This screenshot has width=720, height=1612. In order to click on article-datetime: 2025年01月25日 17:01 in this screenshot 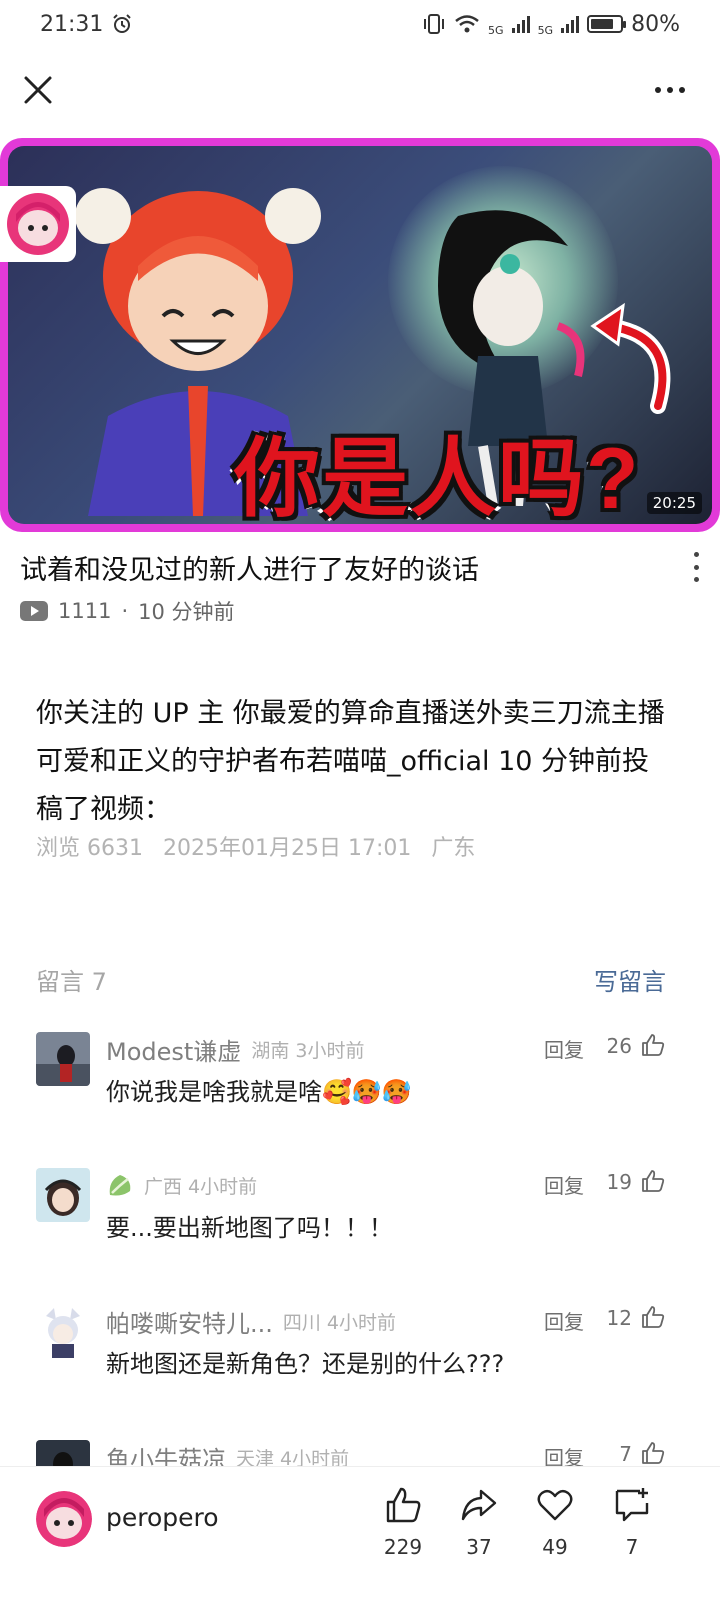, I will do `click(287, 848)`.